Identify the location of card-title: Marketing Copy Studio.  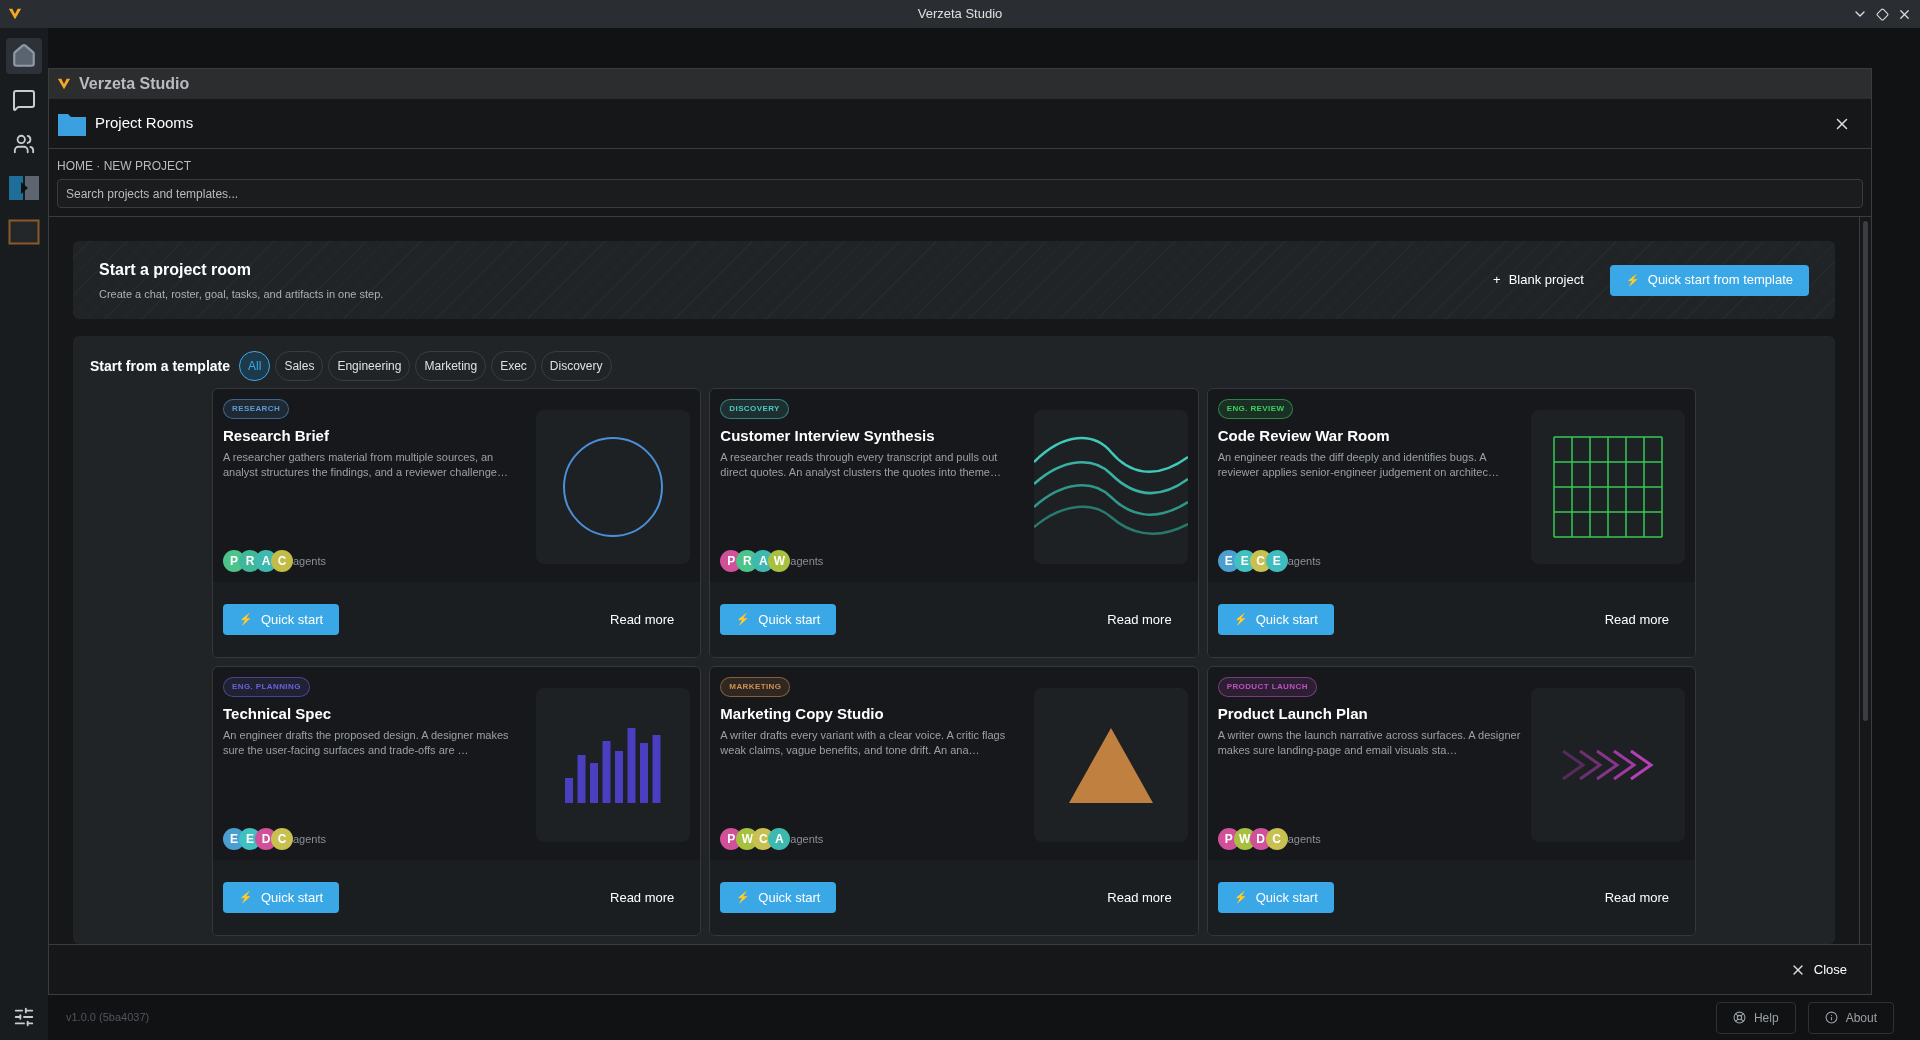
(802, 714).